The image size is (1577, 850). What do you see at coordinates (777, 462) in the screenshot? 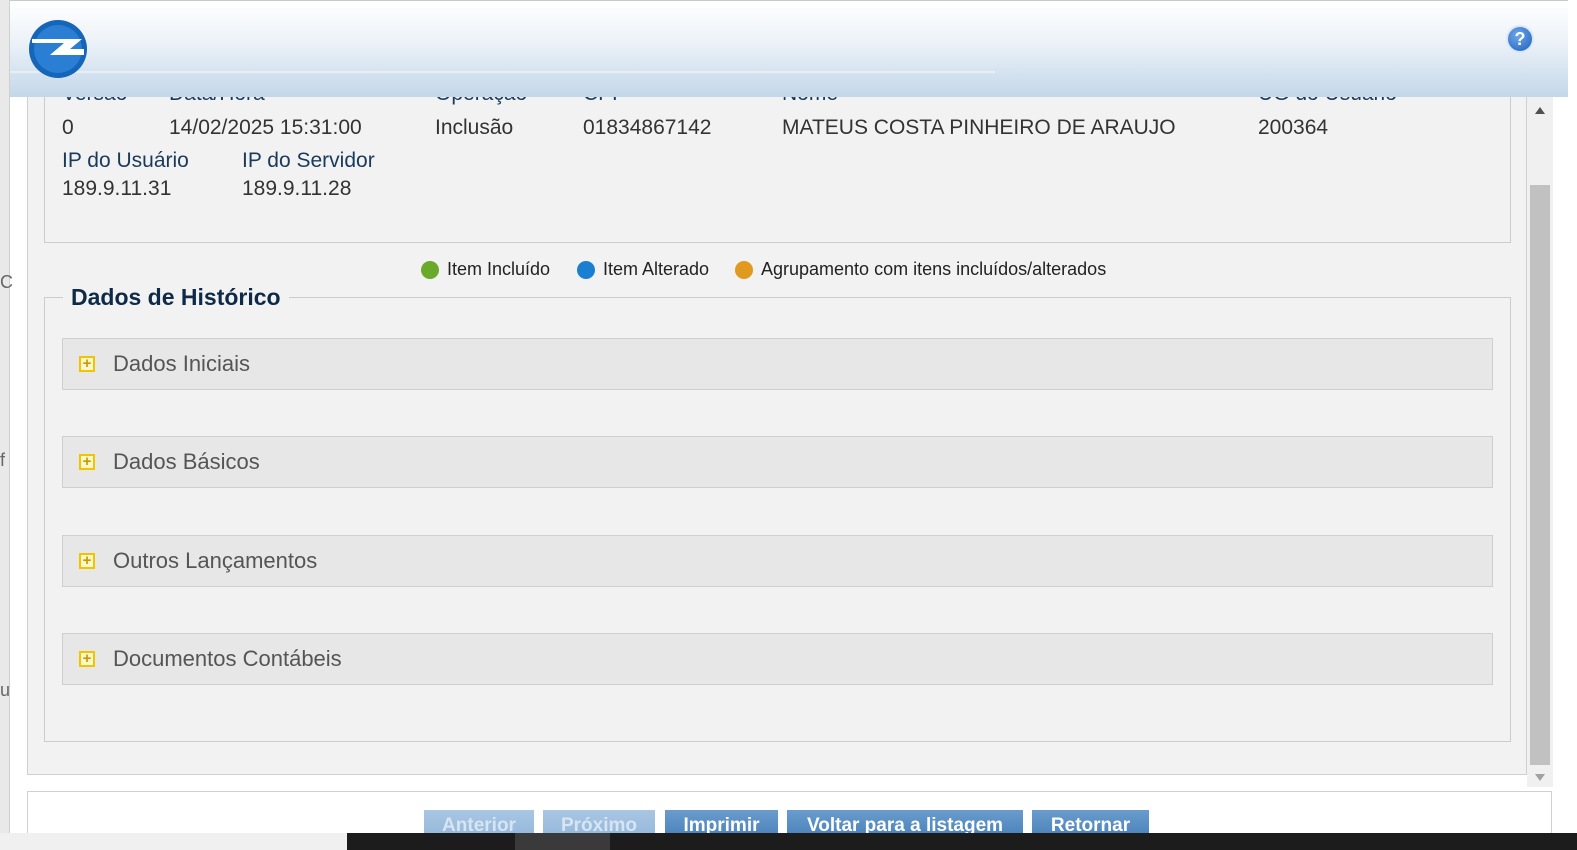
I see `section-dados-basicos: + Dados Básicos` at bounding box center [777, 462].